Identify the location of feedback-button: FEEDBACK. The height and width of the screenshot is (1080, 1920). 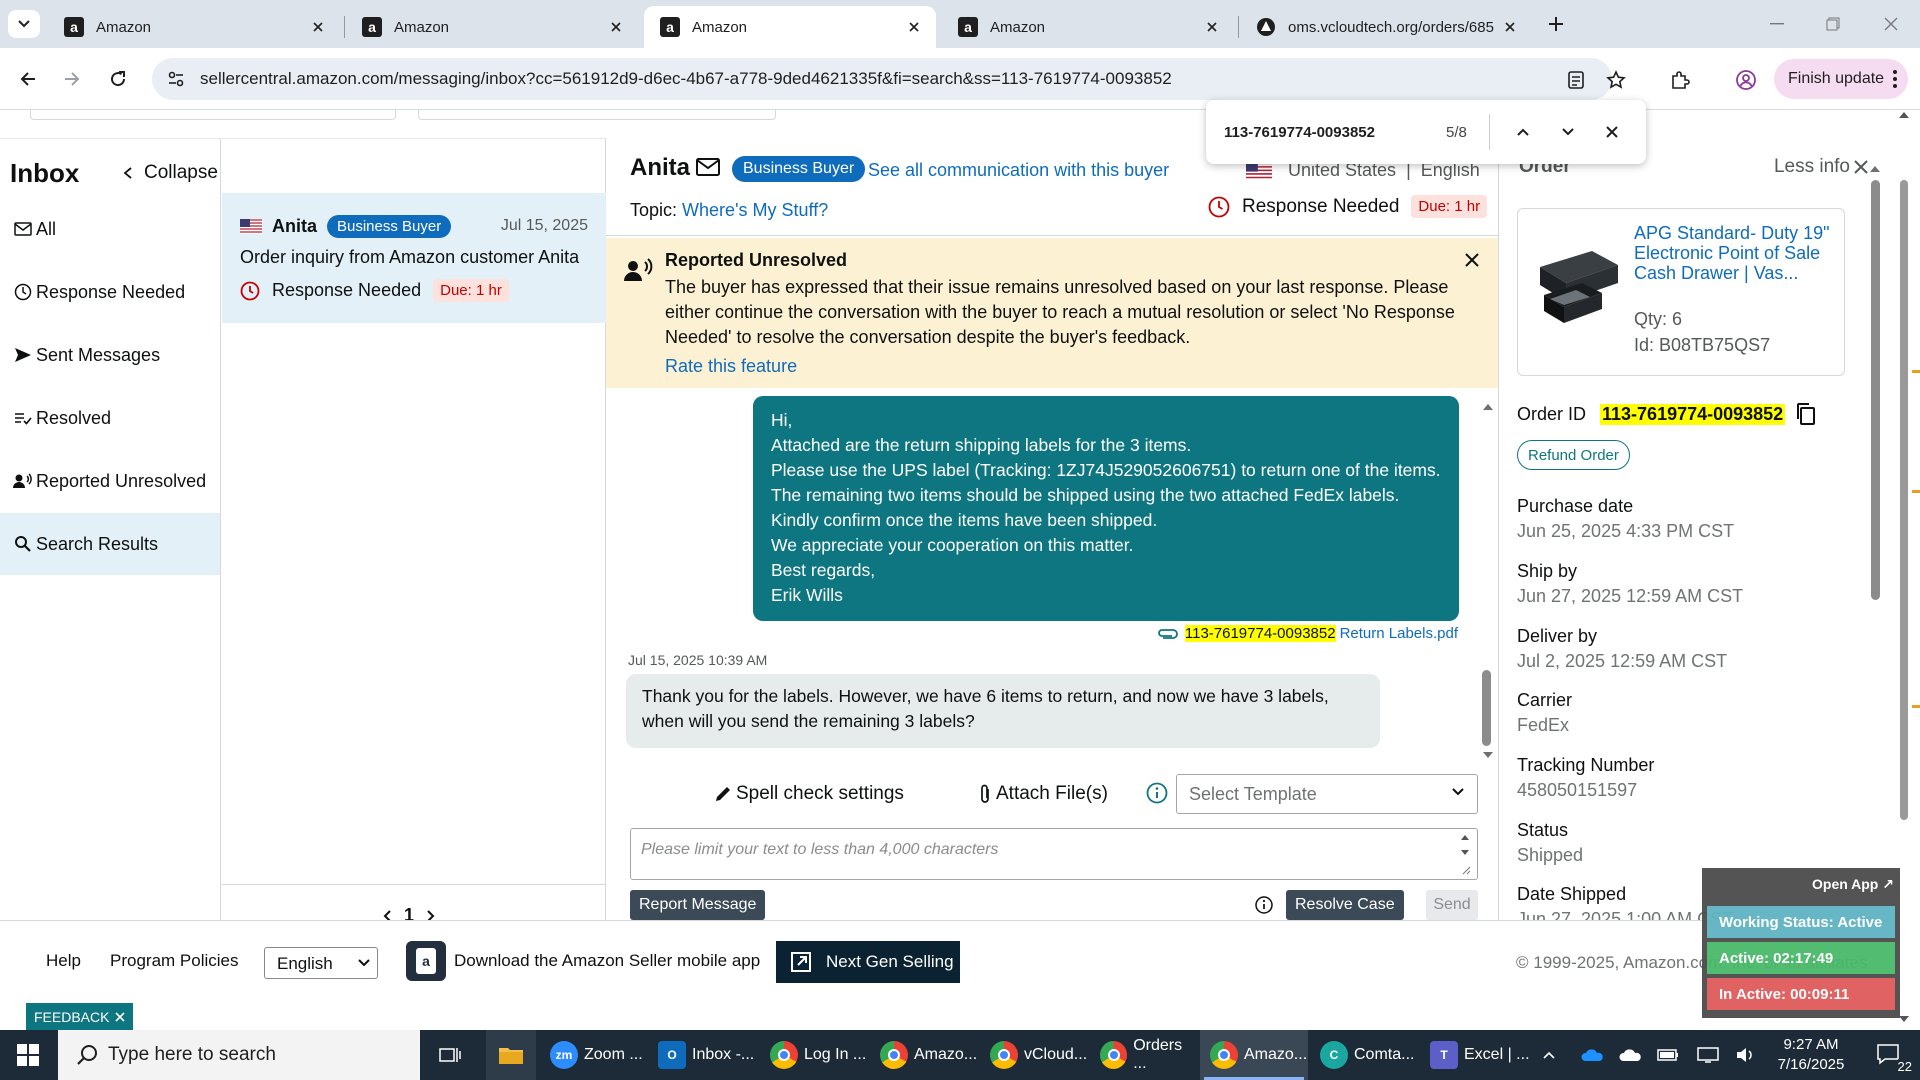
(80, 1017).